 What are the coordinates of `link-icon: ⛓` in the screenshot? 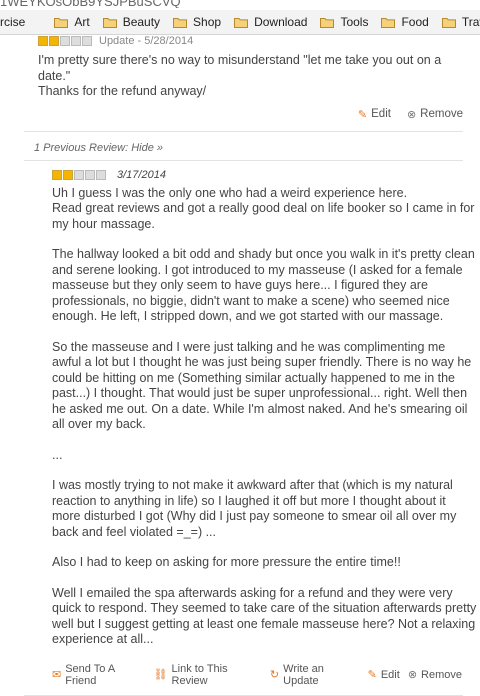 It's located at (160, 675).